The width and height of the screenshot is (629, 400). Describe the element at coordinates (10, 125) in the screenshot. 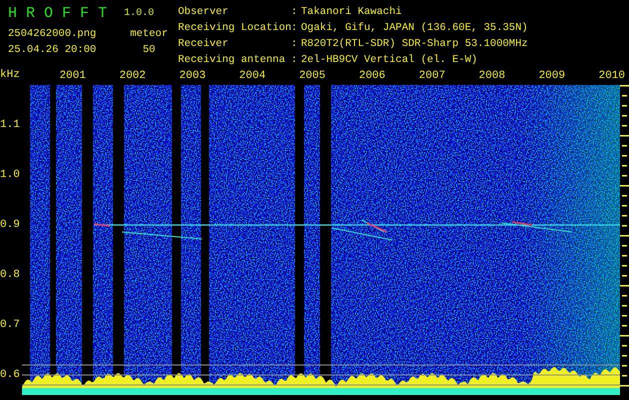

I see `frequency-label: 1.1` at that location.